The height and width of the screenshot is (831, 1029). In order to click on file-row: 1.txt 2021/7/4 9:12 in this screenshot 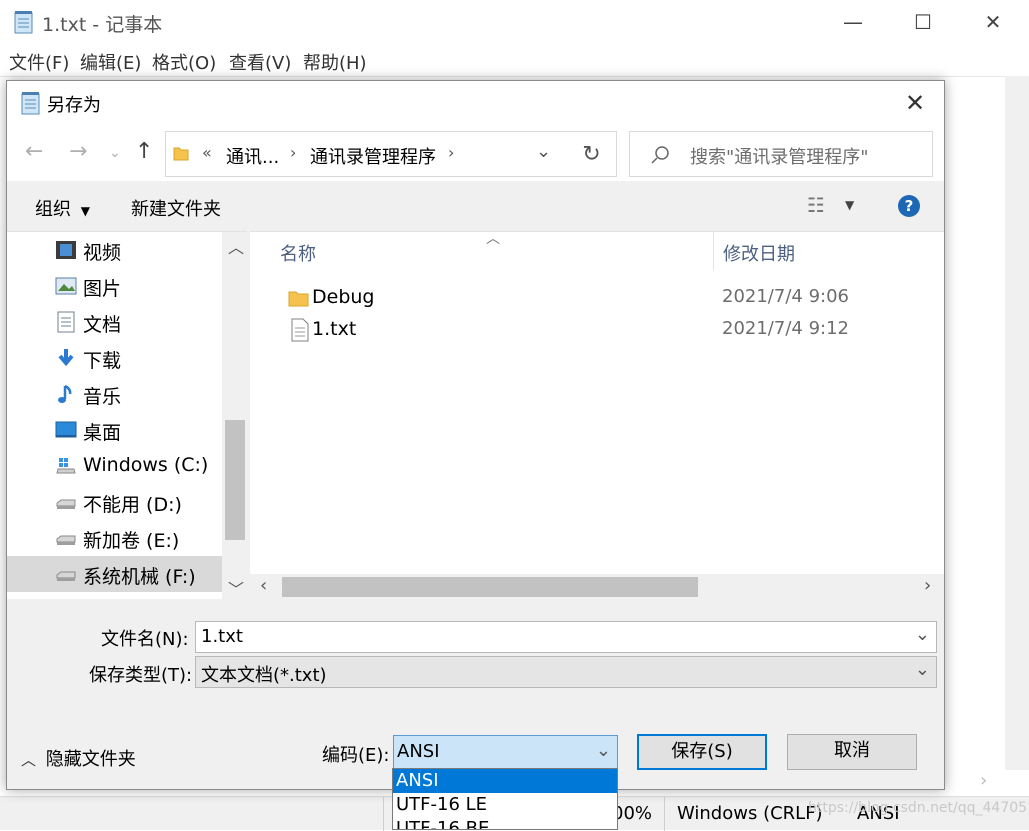, I will do `click(590, 330)`.